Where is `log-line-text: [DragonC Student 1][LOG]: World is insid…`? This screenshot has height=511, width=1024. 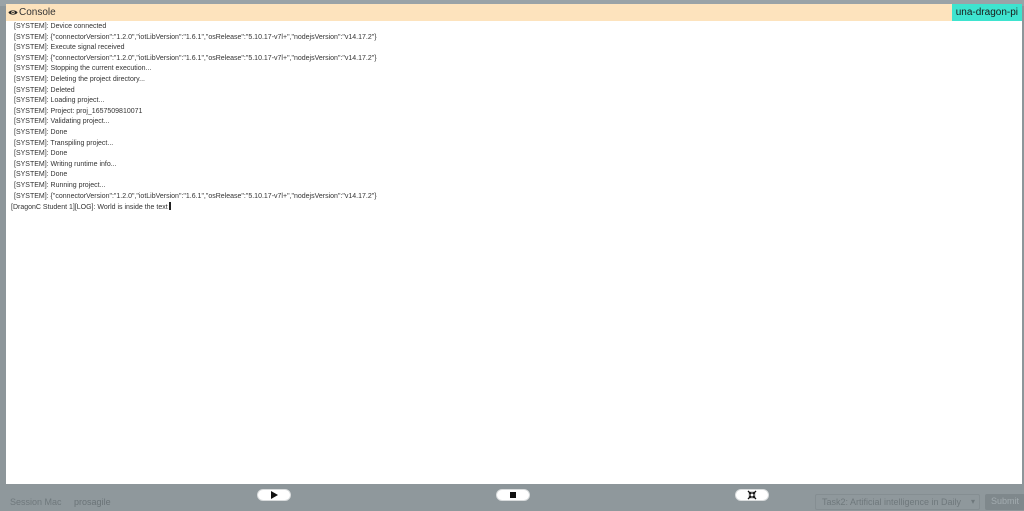 log-line-text: [DragonC Student 1][LOG]: World is insid… is located at coordinates (89, 208).